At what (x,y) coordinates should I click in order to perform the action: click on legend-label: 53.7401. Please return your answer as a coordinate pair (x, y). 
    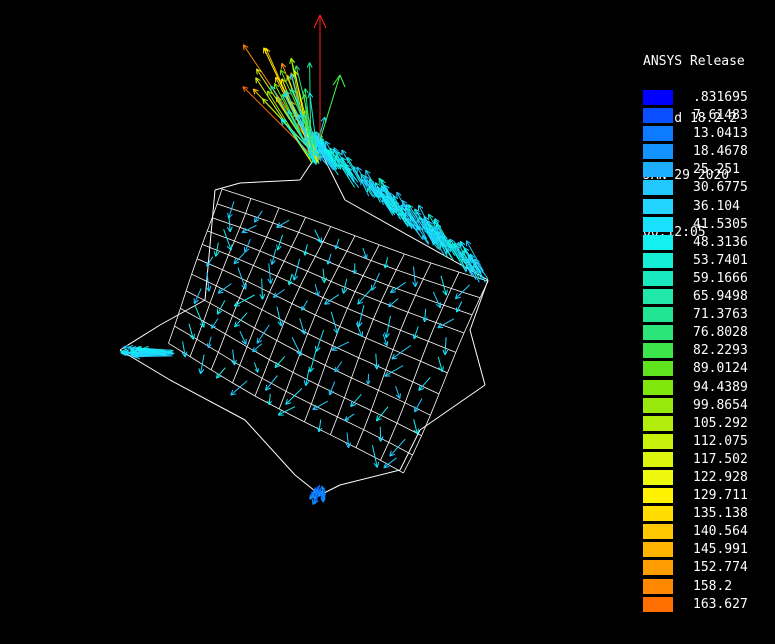
    Looking at the image, I should click on (720, 260).